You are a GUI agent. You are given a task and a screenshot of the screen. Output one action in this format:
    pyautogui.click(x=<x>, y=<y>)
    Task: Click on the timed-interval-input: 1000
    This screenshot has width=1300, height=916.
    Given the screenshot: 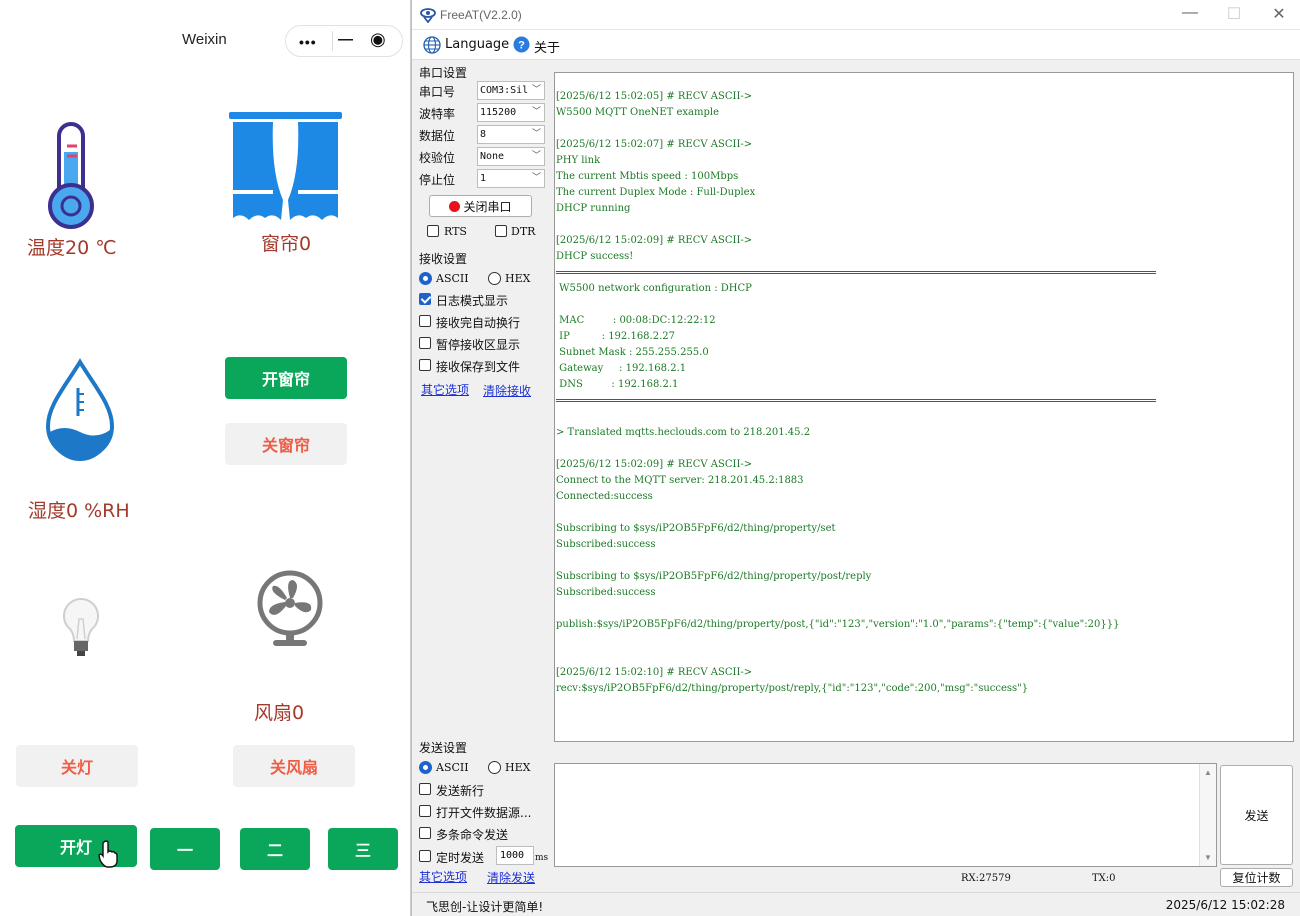 What is the action you would take?
    pyautogui.click(x=515, y=855)
    